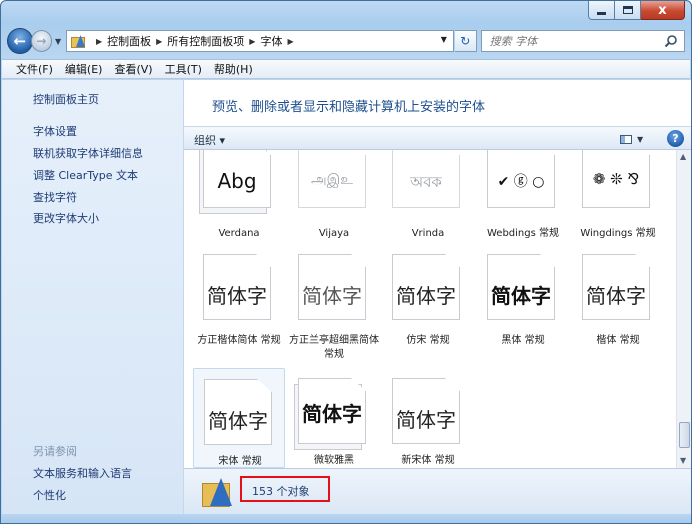  What do you see at coordinates (239, 198) in the screenshot?
I see `font-tile-verdana: Abg Verdana` at bounding box center [239, 198].